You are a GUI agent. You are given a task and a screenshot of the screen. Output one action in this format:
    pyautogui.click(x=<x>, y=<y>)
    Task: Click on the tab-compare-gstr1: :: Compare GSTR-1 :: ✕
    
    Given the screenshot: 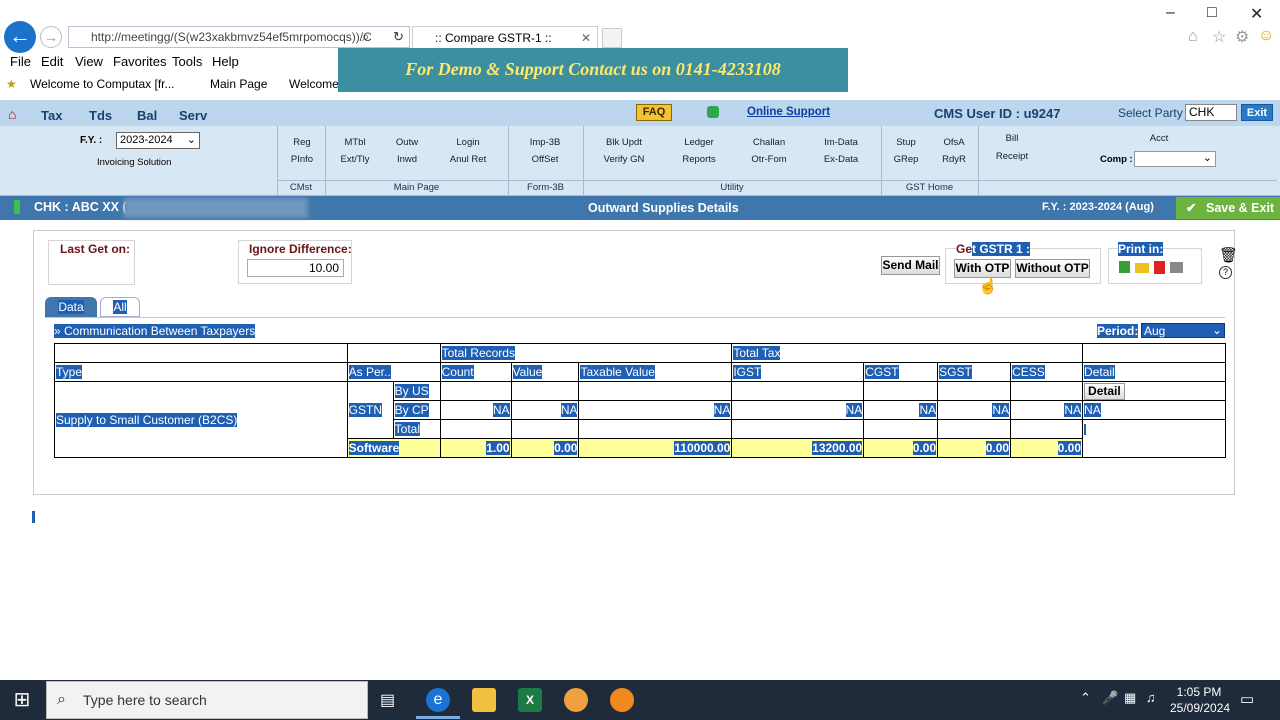 What is the action you would take?
    pyautogui.click(x=505, y=38)
    